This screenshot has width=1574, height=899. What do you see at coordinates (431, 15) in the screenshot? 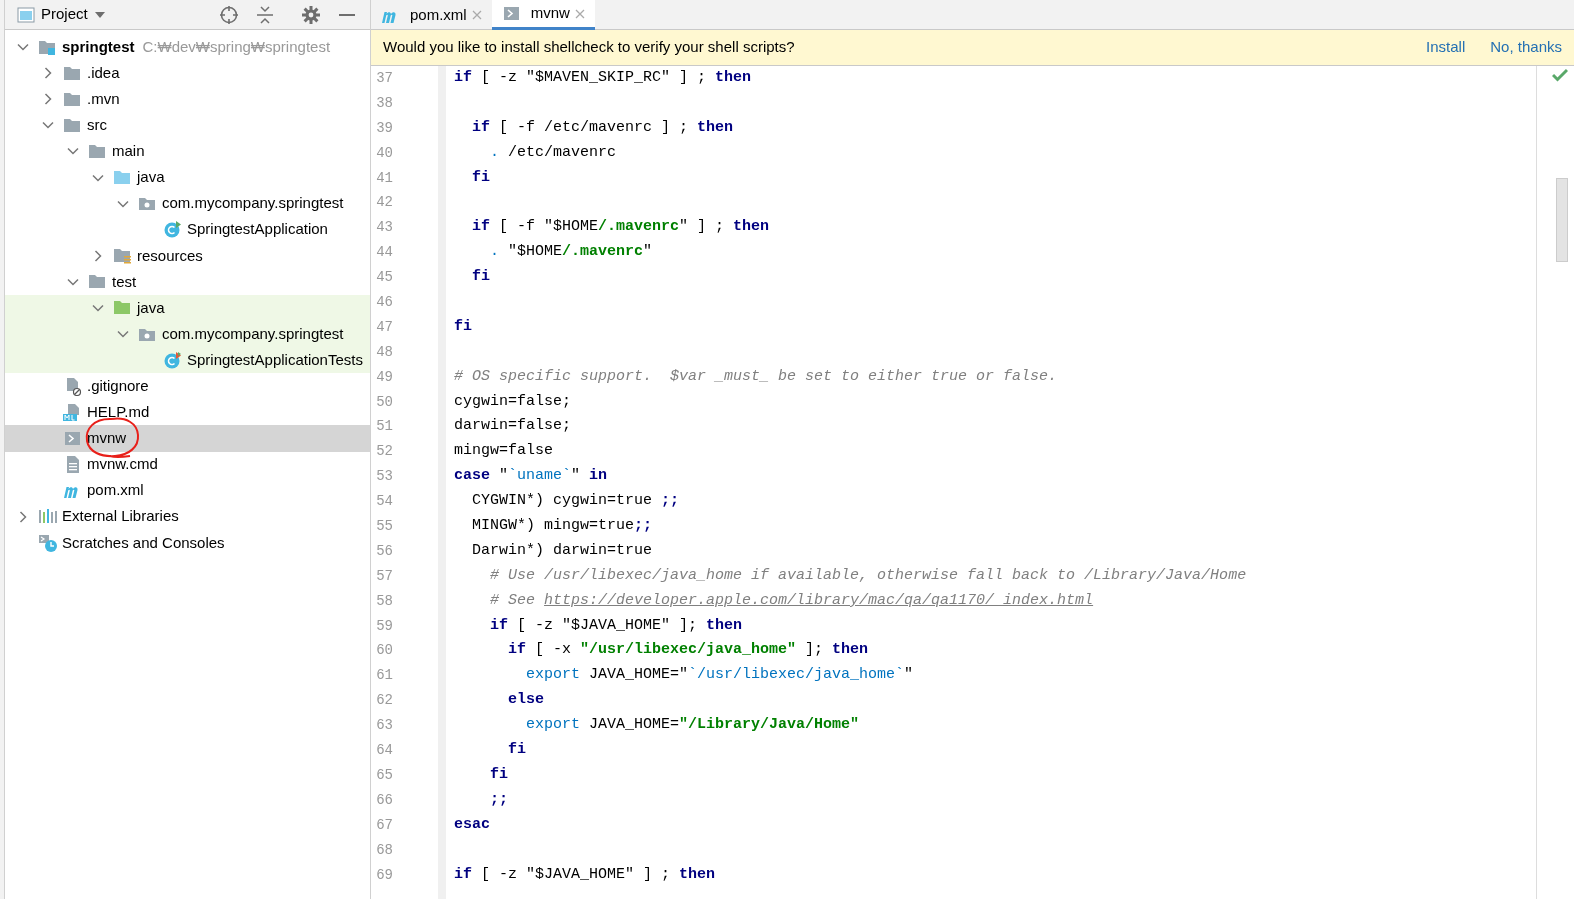
I see `editor-tab: pom.xml` at bounding box center [431, 15].